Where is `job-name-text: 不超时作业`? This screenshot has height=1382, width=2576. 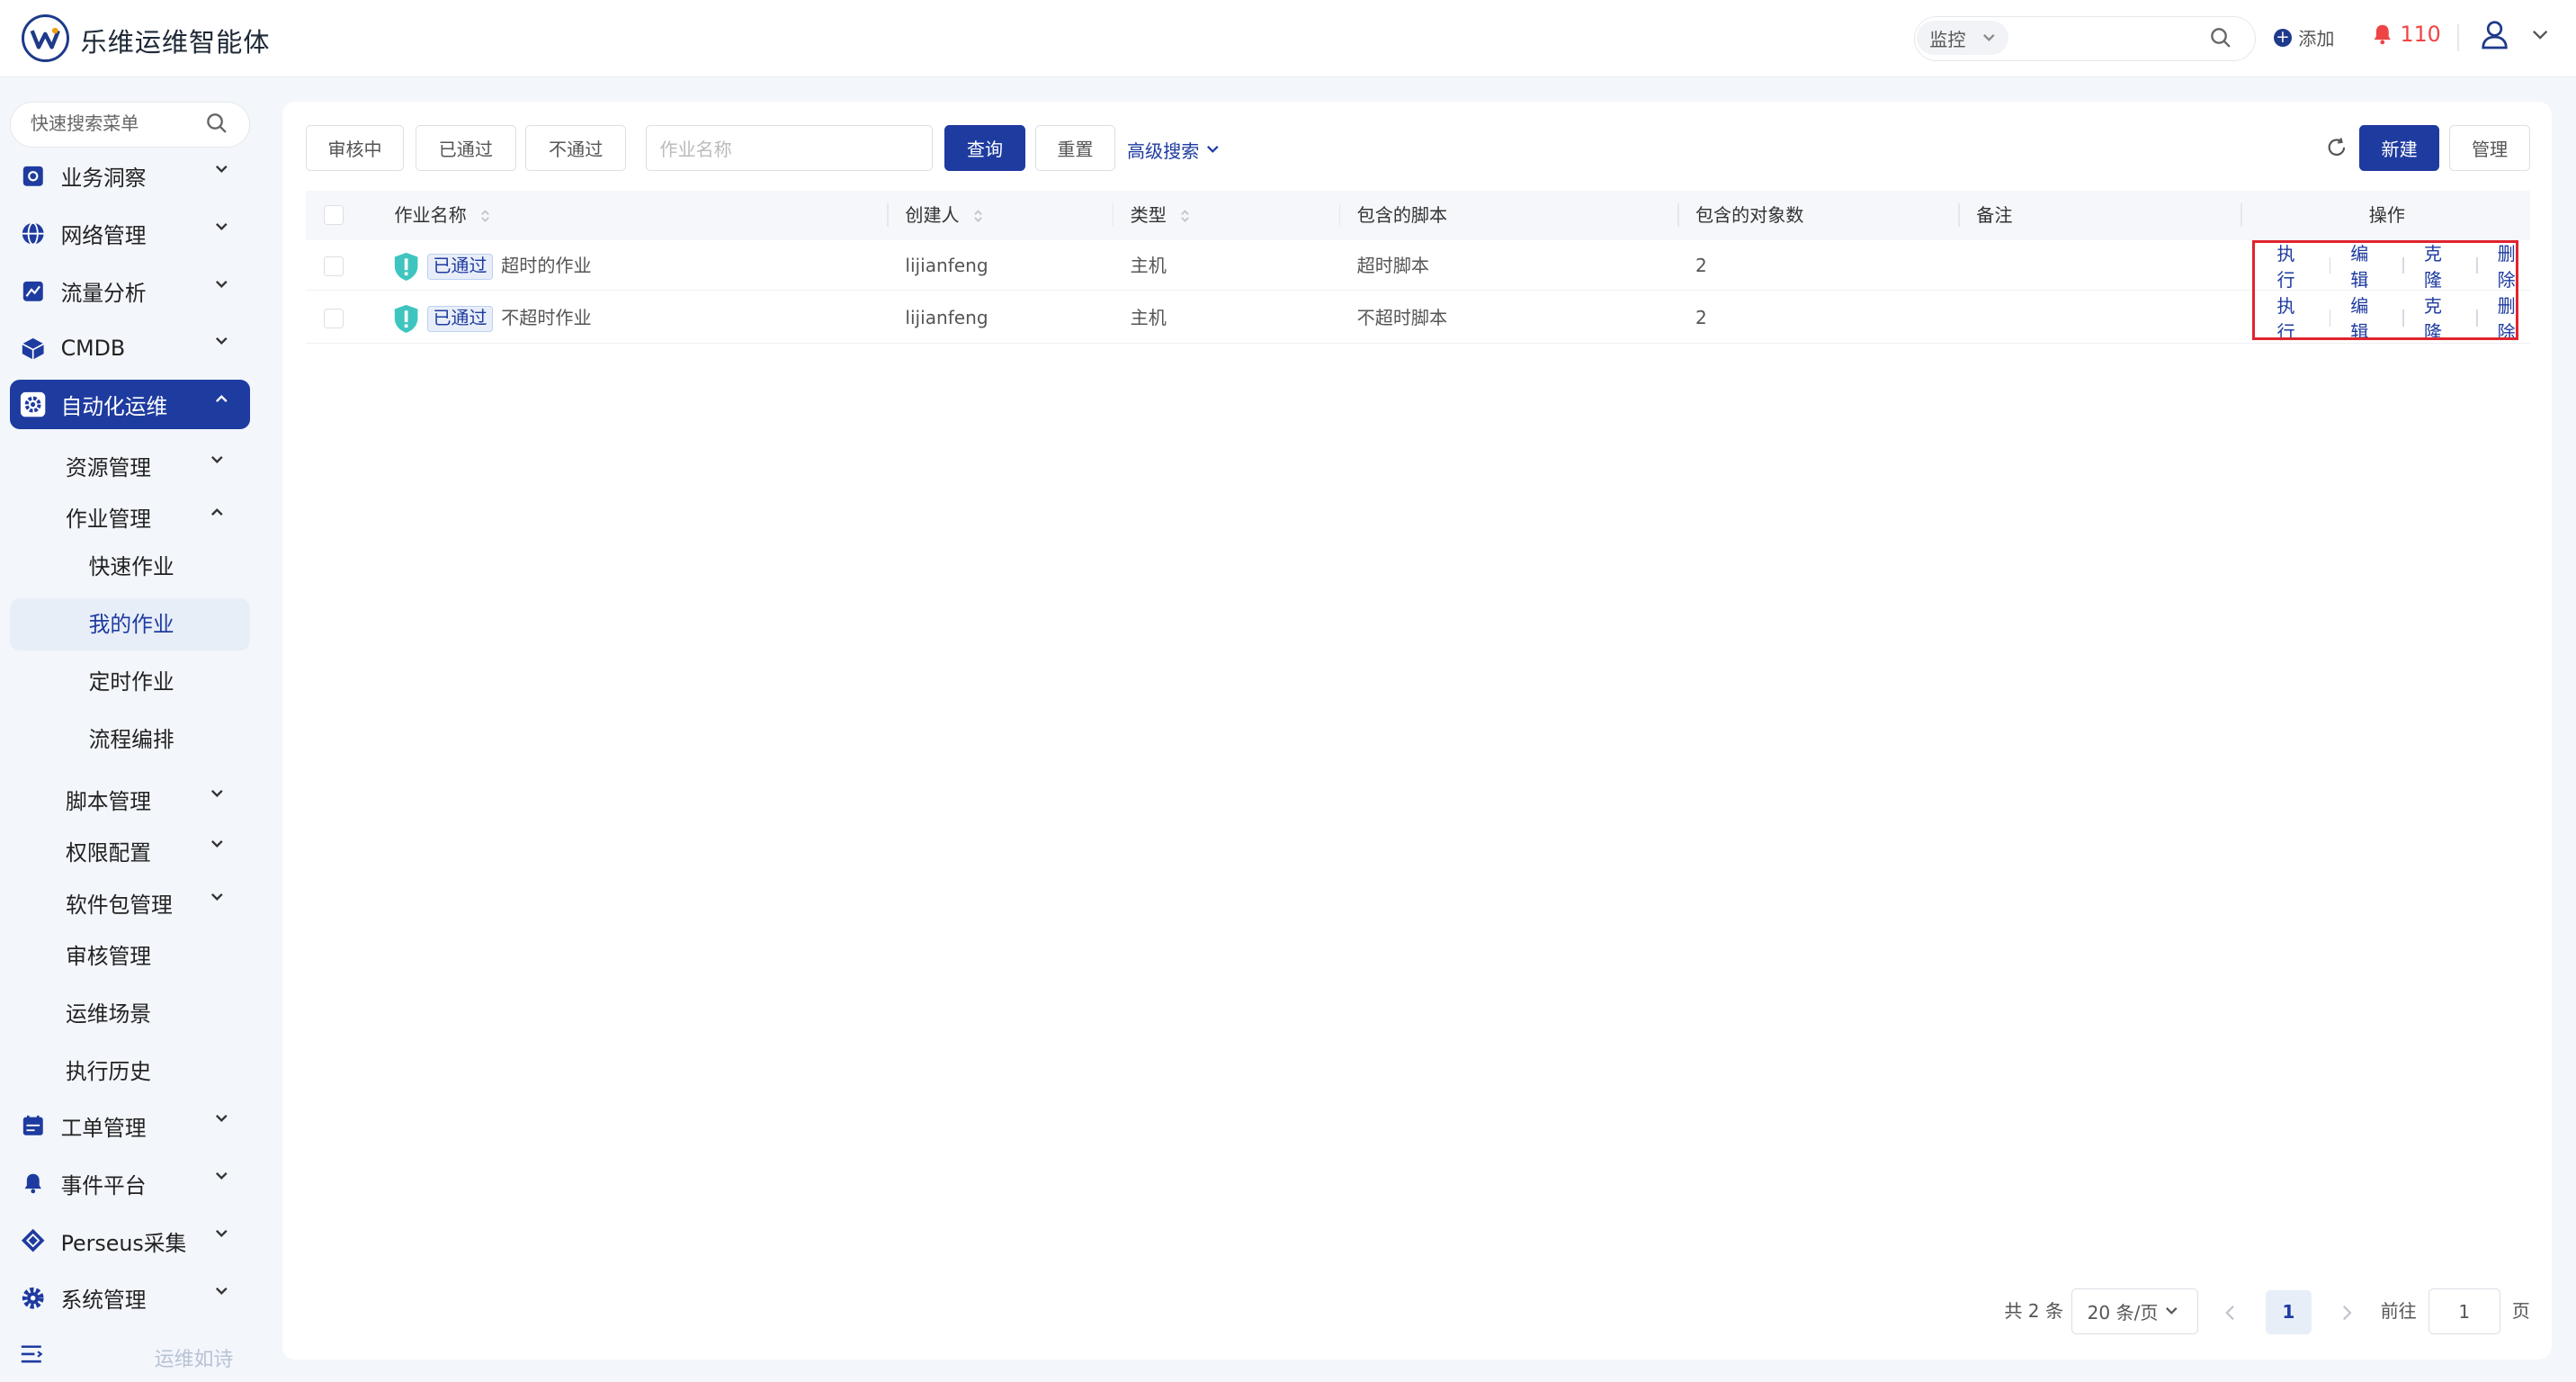
job-name-text: 不超时作业 is located at coordinates (546, 317).